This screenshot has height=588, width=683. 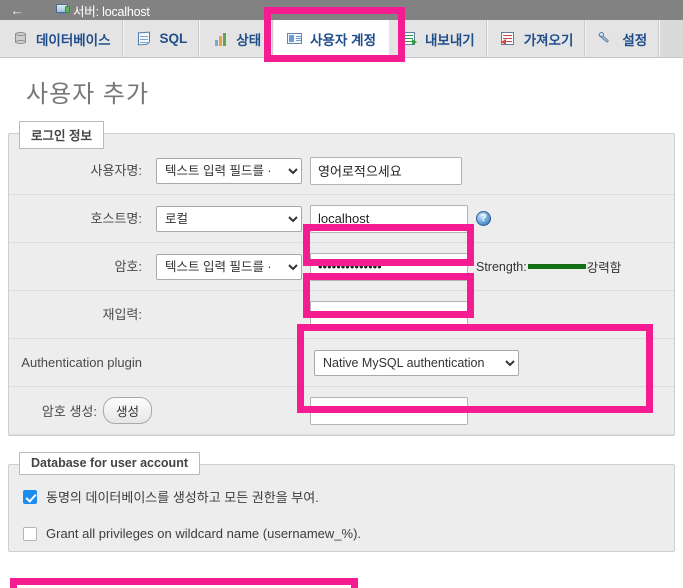 I want to click on password-label: 암호:, so click(x=128, y=266).